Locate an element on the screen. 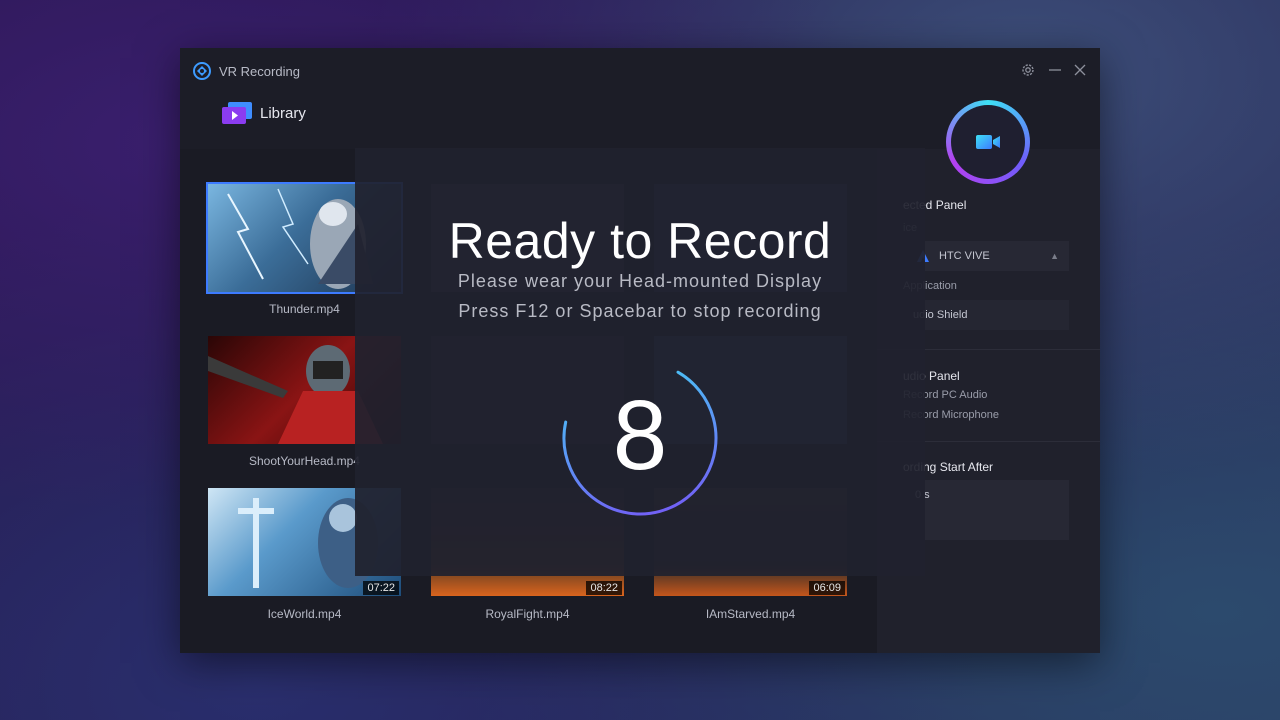 The height and width of the screenshot is (720, 1280). camera-icon is located at coordinates (988, 142).